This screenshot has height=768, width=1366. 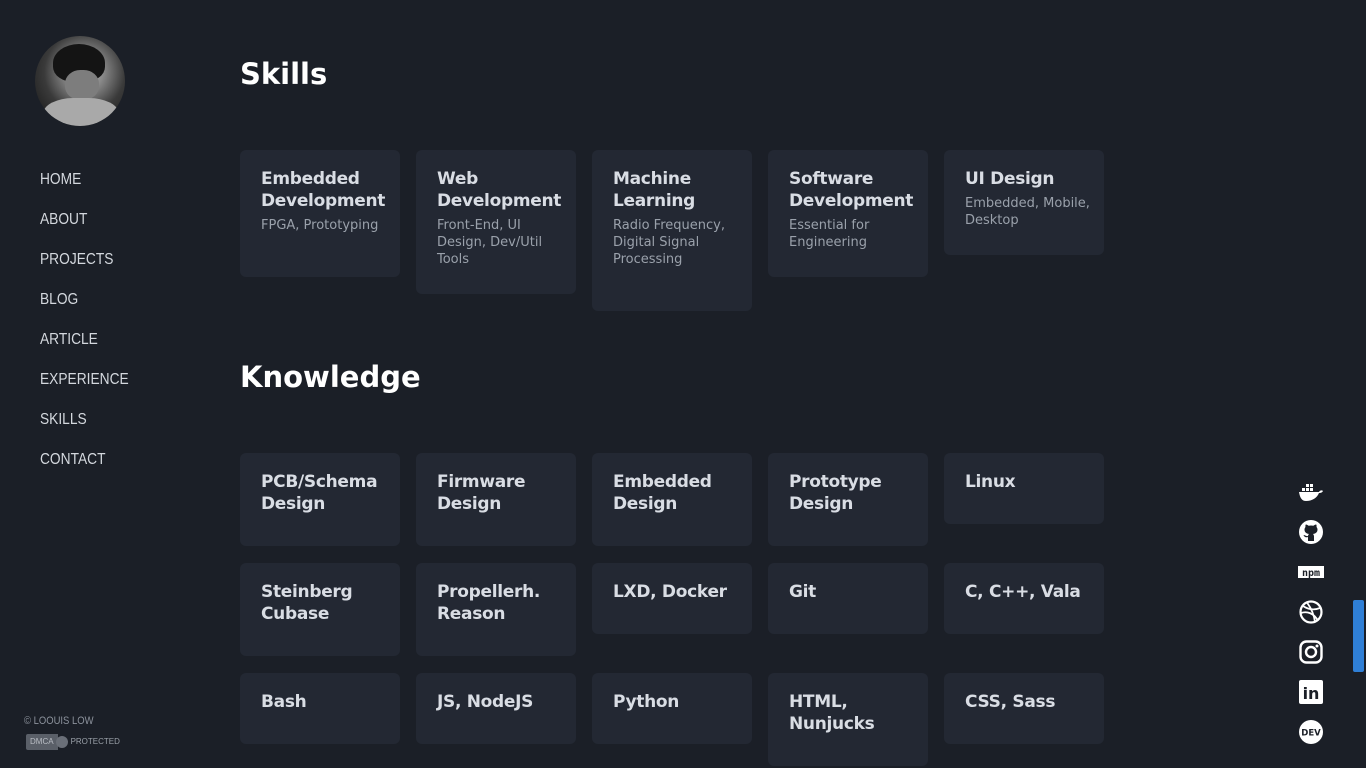 I want to click on dmca-protected-label: PROTECTED, so click(x=95, y=741).